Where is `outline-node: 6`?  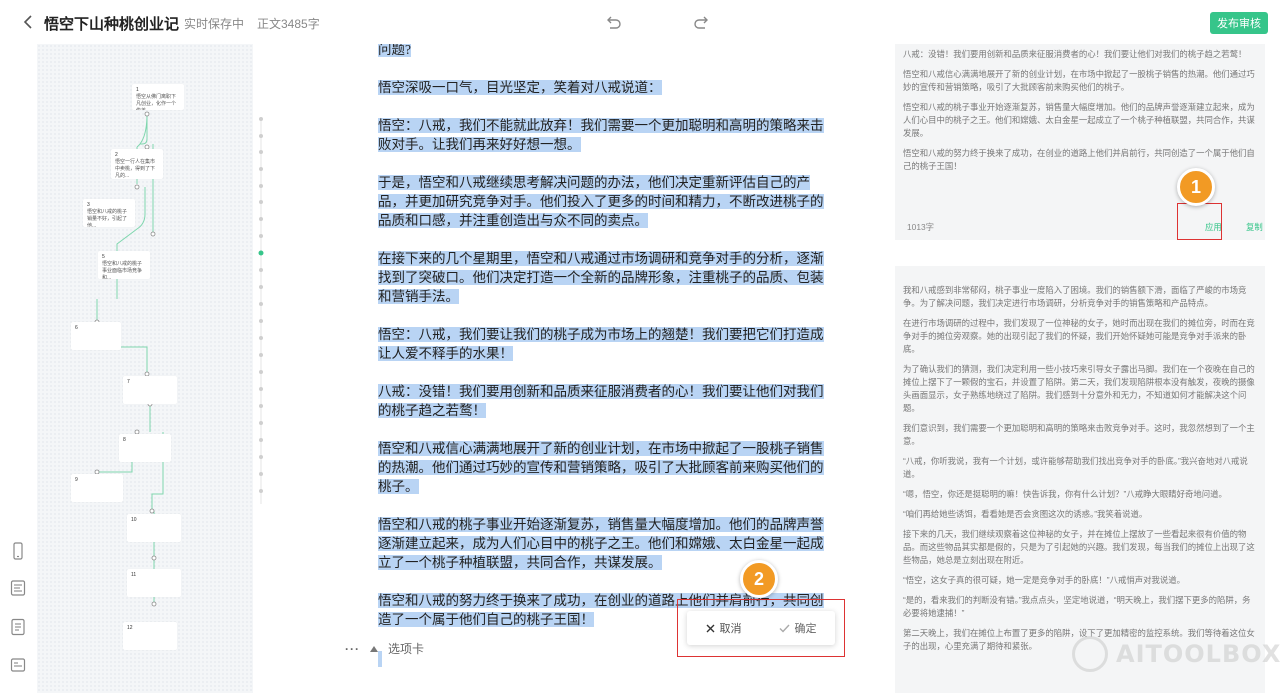 outline-node: 6 is located at coordinates (96, 336).